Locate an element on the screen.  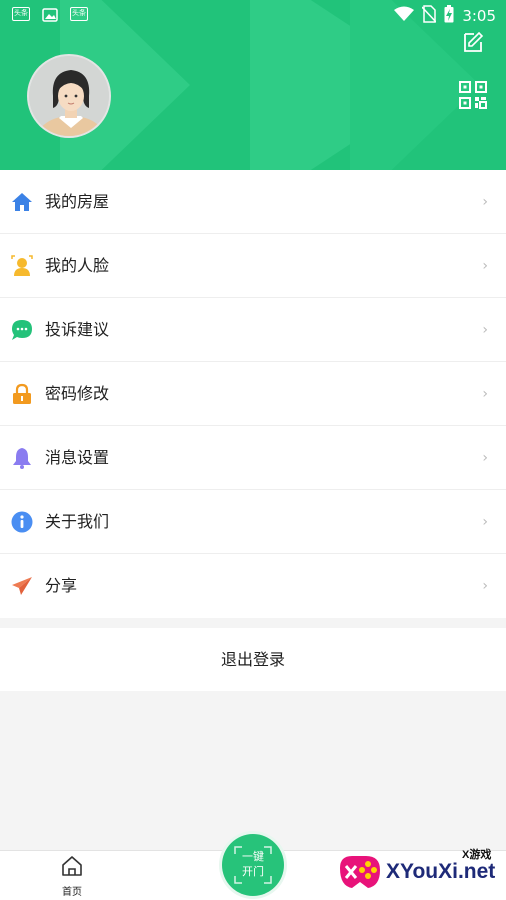
open-door-line2: 开门 is located at coordinates (253, 871).